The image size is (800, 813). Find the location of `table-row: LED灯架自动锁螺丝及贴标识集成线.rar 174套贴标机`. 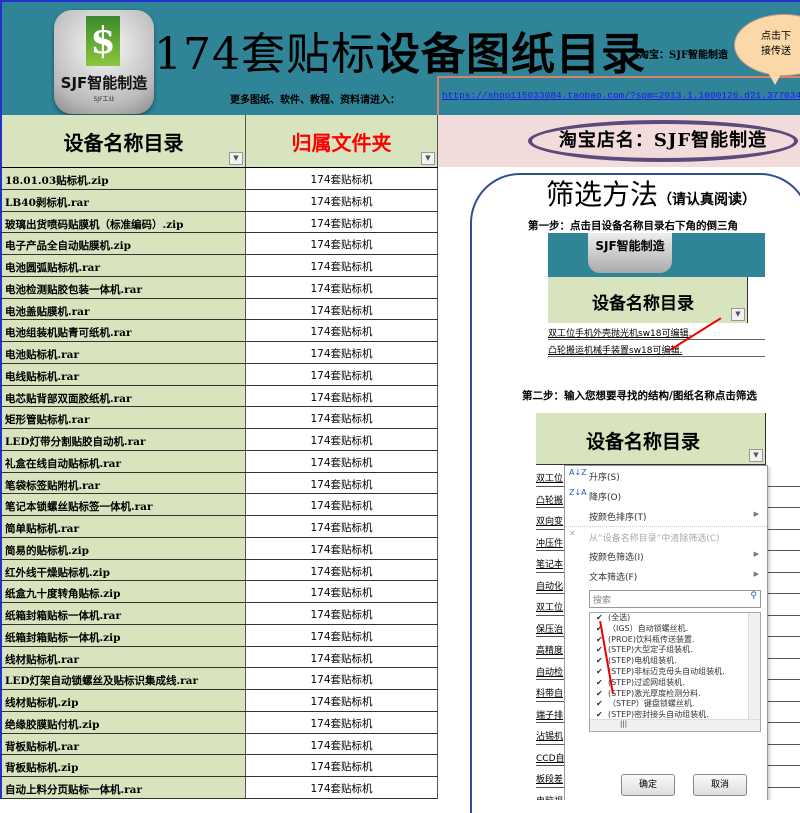

table-row: LED灯架自动锁螺丝及贴标识集成线.rar 174套贴标机 is located at coordinates (220, 679).